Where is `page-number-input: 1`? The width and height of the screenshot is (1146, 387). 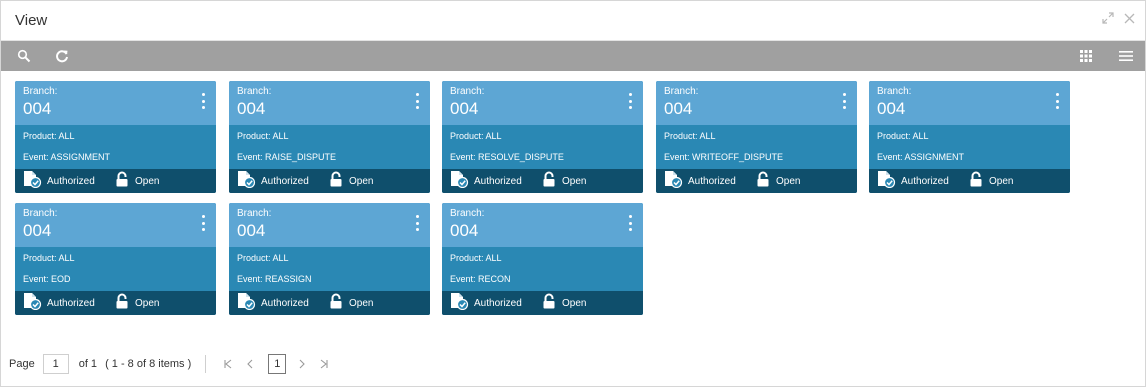 page-number-input: 1 is located at coordinates (55, 364).